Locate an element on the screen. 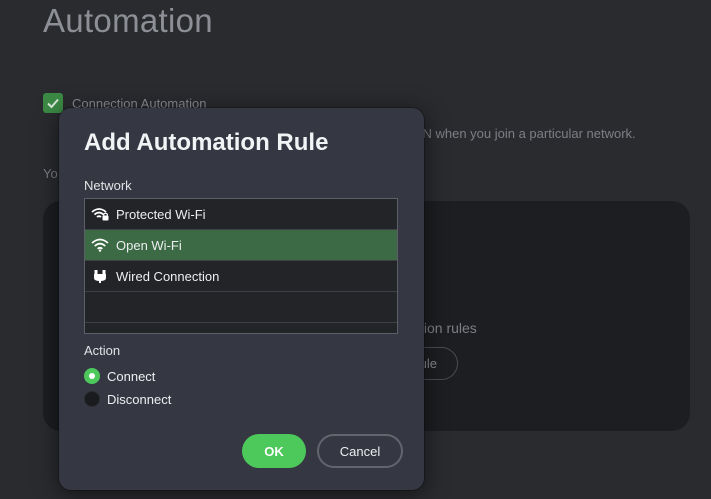  network-item-protected-wifi: Protected Wi-Fi is located at coordinates (241, 214).